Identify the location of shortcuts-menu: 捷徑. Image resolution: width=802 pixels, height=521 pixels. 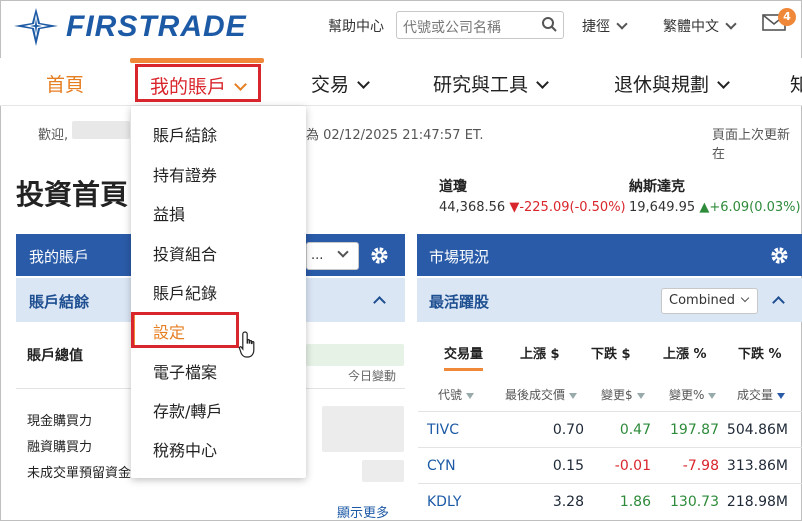
(605, 26).